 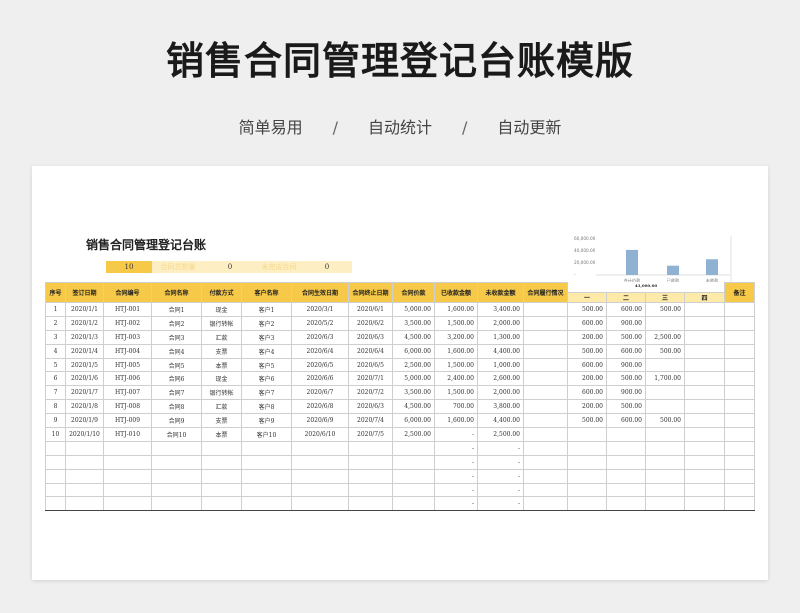 What do you see at coordinates (221, 434) in the screenshot?
I see `table-cell: 本票` at bounding box center [221, 434].